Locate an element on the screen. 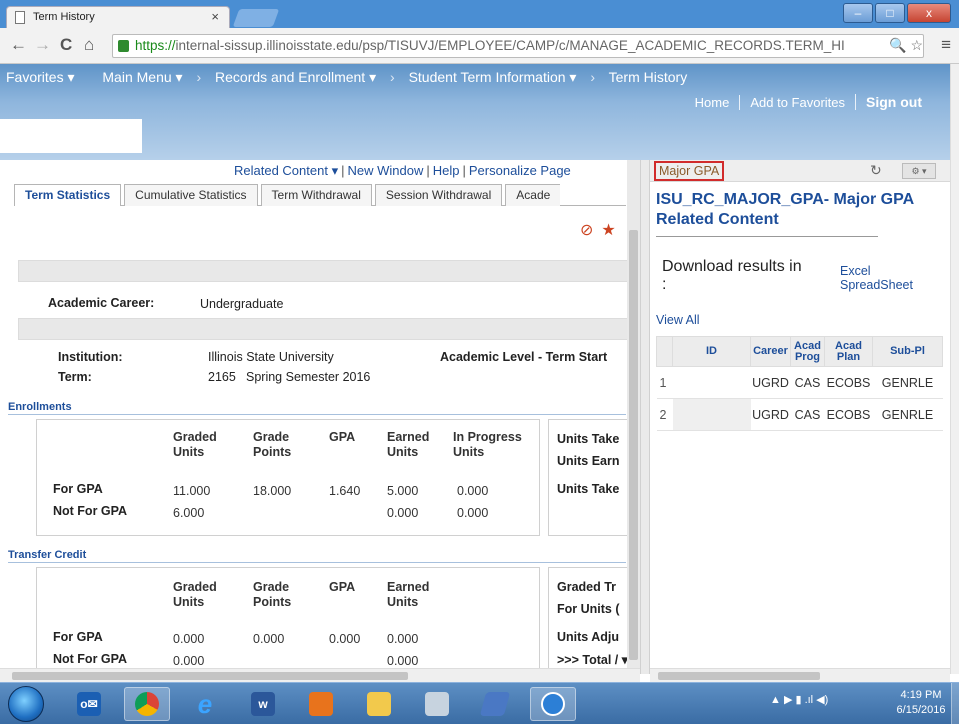 The width and height of the screenshot is (959, 724). no-entry-icon: ⊘ is located at coordinates (586, 230).